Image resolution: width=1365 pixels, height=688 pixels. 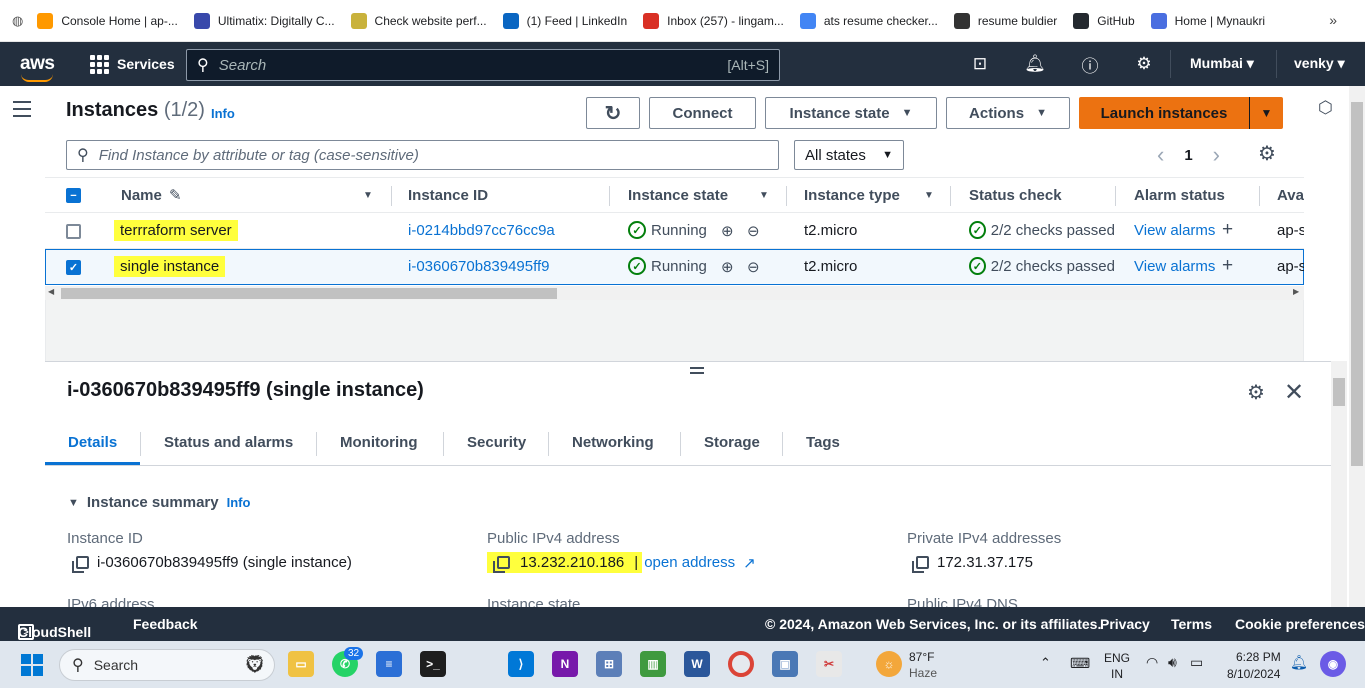 I want to click on tab-security: Security, so click(x=496, y=442).